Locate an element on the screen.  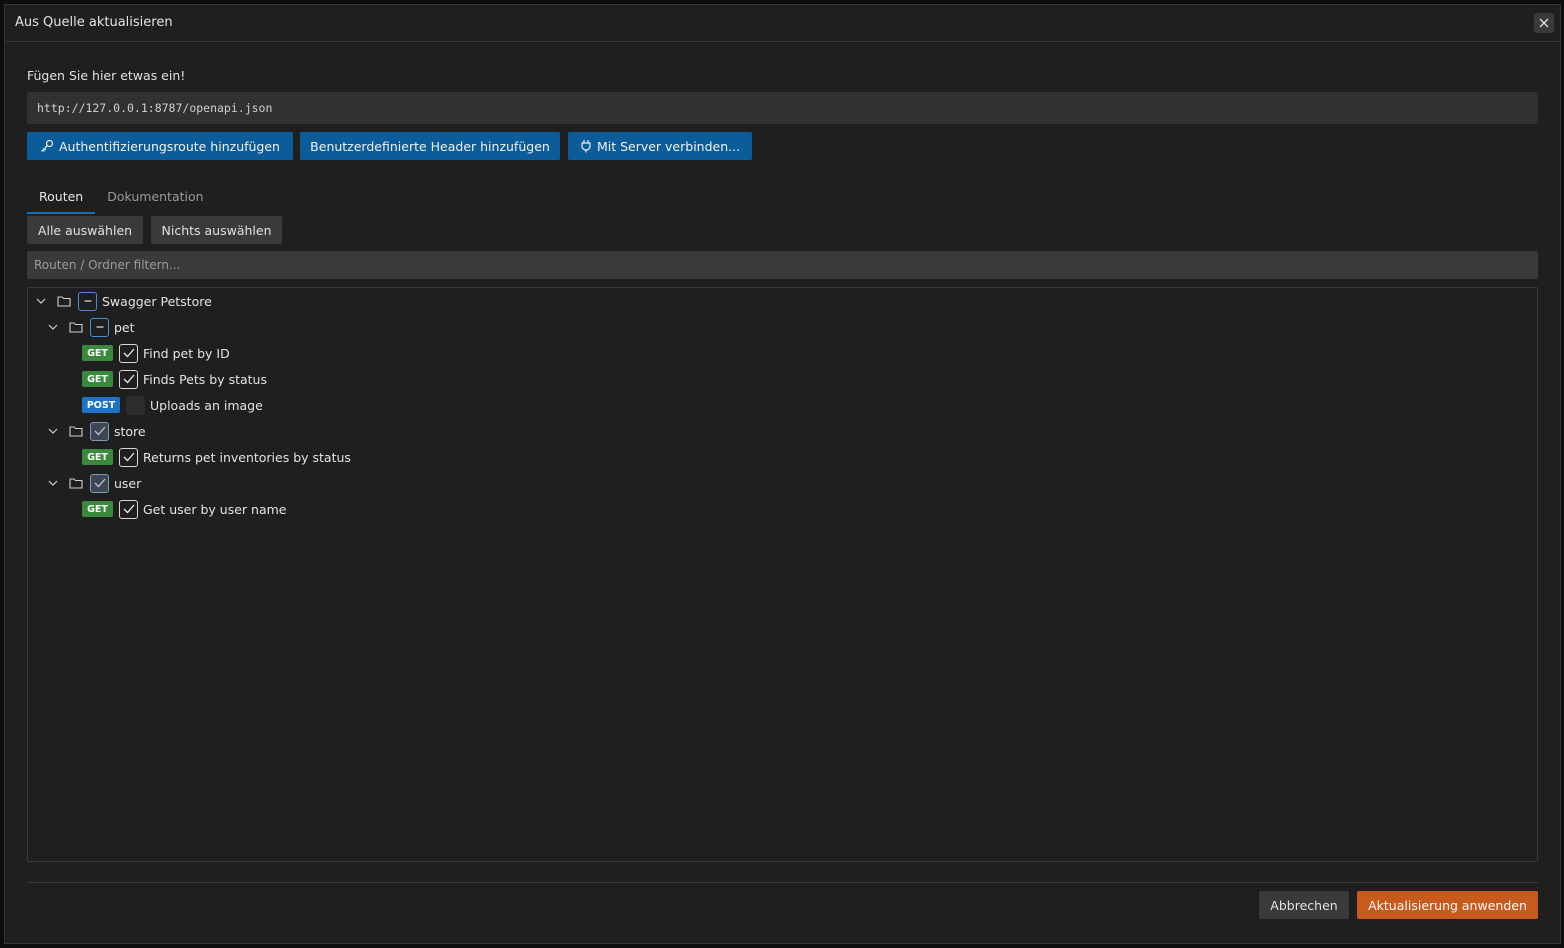
route-label: Finds Pets by status is located at coordinates (205, 379).